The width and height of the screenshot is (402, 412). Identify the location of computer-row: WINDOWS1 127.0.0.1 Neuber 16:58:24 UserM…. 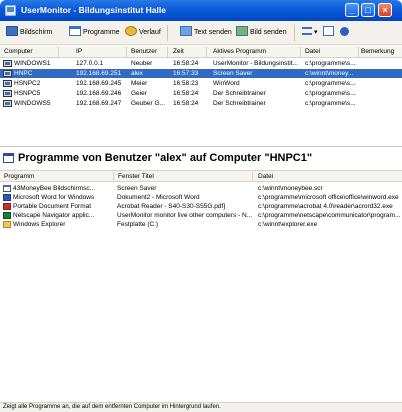
(201, 63).